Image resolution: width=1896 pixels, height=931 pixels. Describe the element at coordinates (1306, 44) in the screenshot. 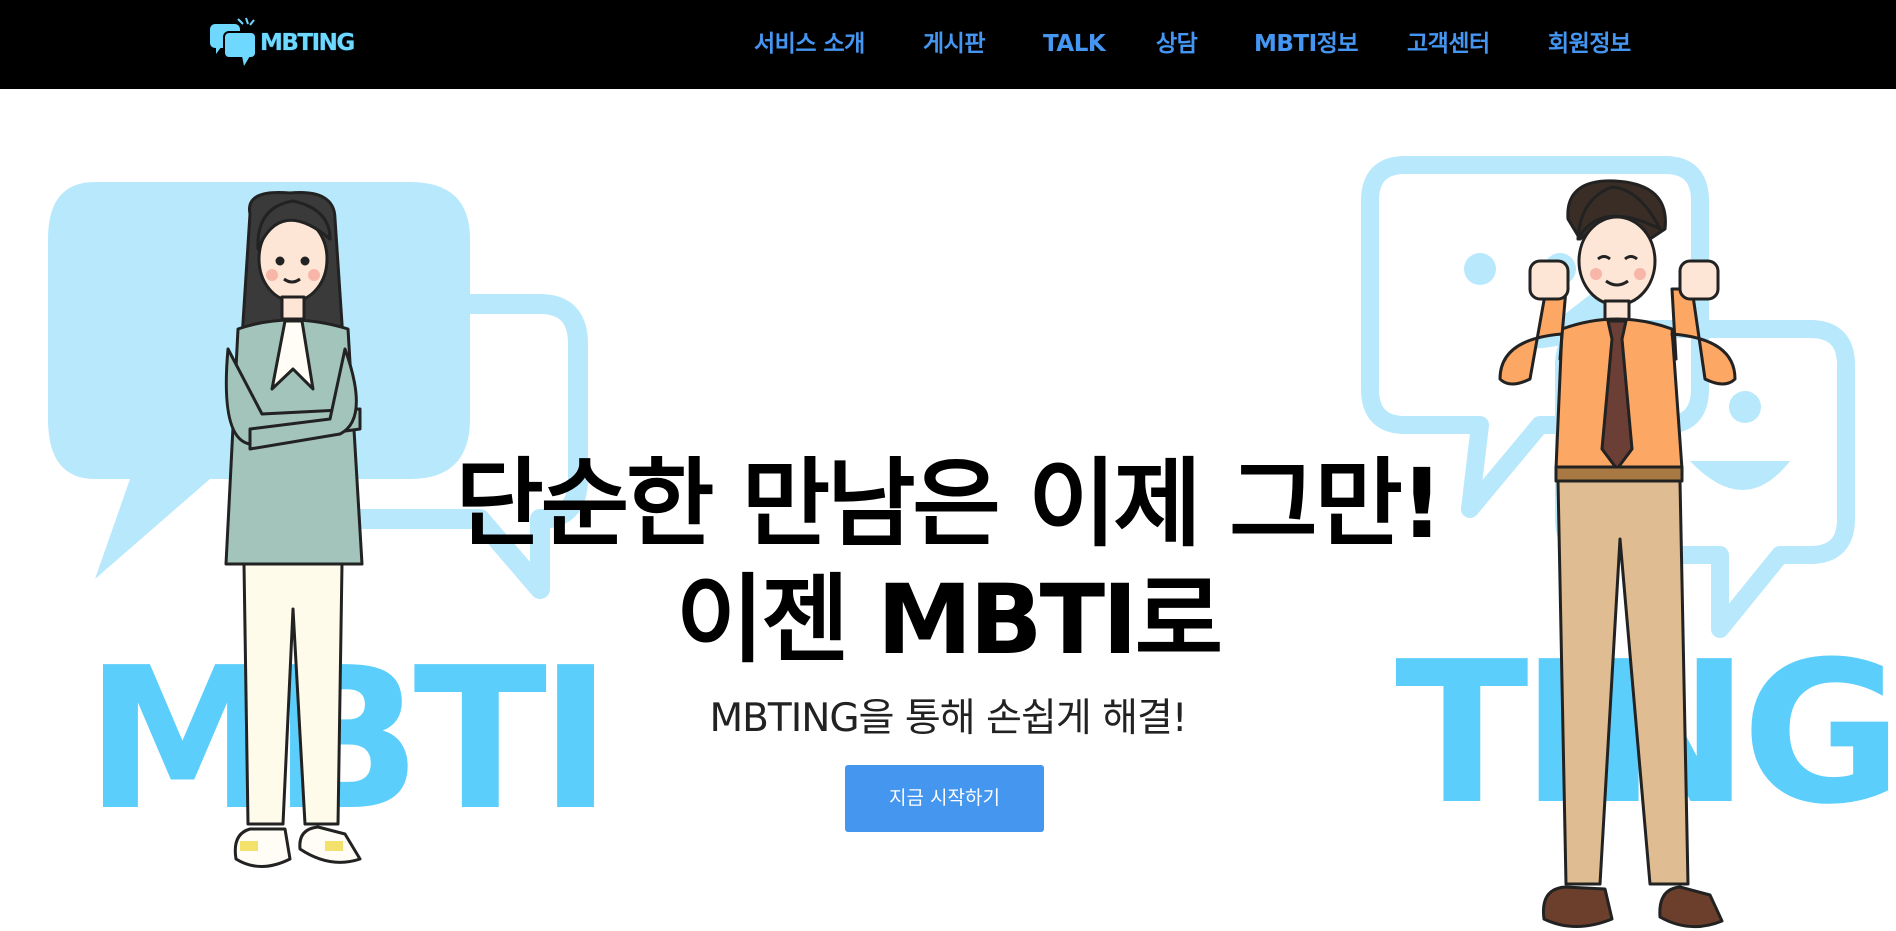

I see `nav-item-mbti-info: MBTI정보` at that location.